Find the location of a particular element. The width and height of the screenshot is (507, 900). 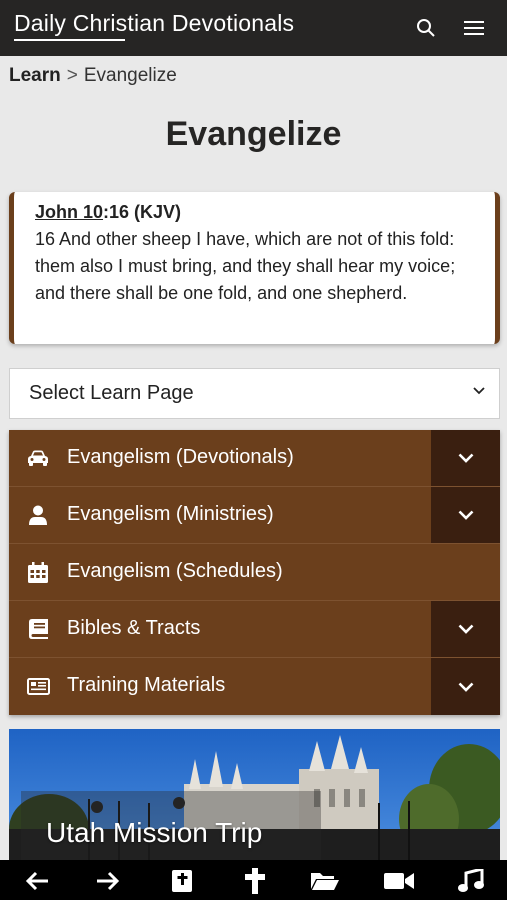

video-button is located at coordinates (399, 881).